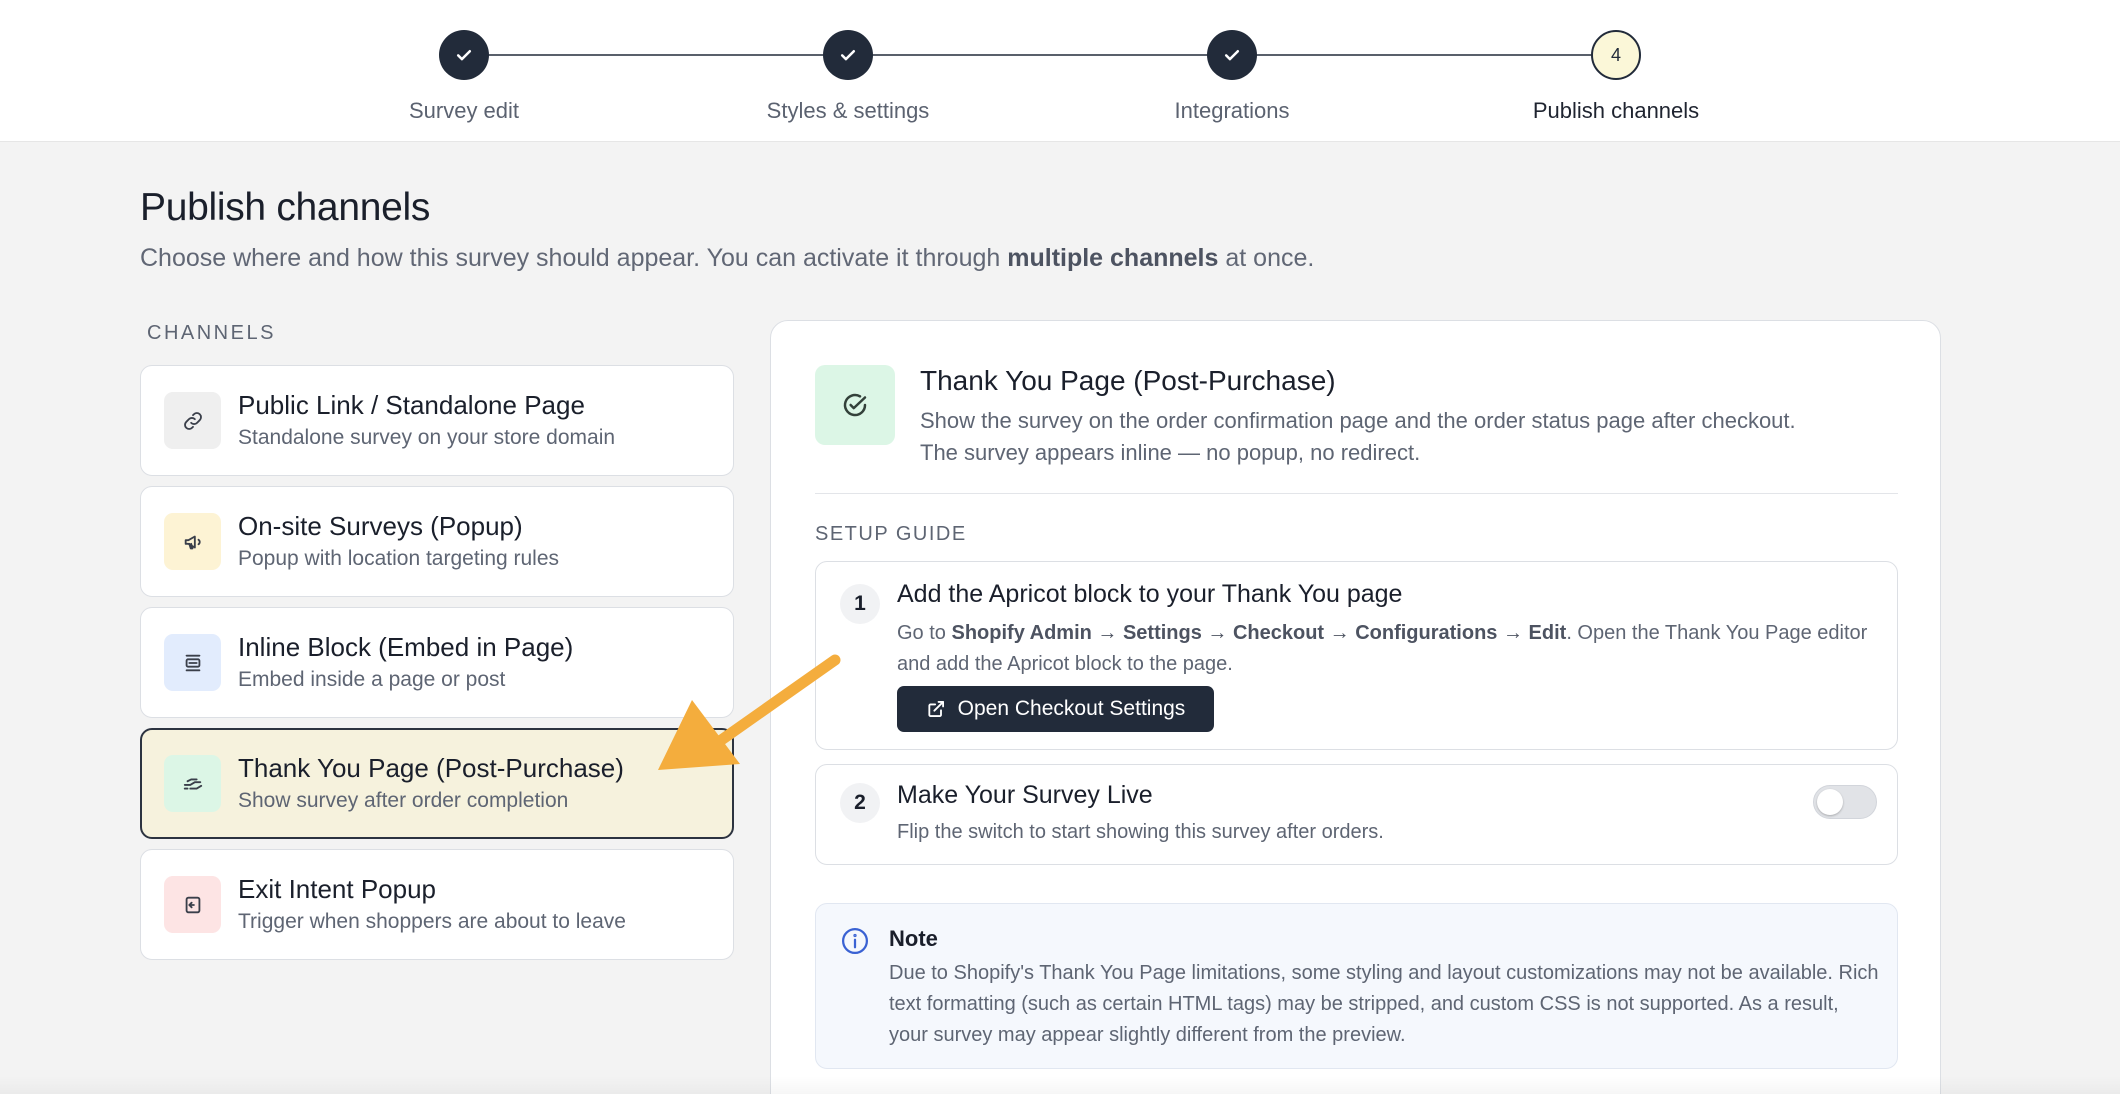 The image size is (2120, 1094). Describe the element at coordinates (192, 783) in the screenshot. I see `hand-icon` at that location.